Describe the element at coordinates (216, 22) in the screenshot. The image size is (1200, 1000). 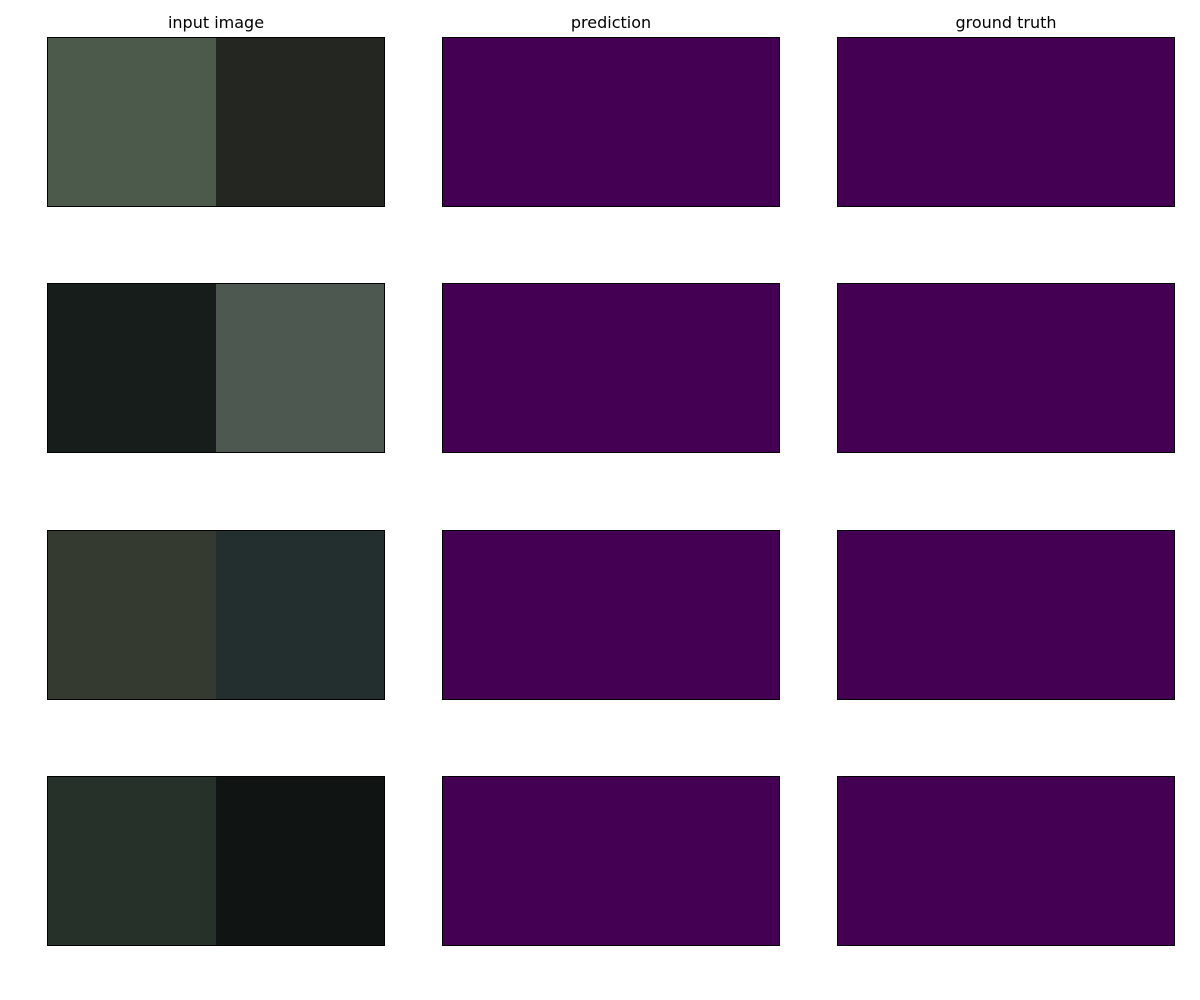
I see `input-image-title: input image` at that location.